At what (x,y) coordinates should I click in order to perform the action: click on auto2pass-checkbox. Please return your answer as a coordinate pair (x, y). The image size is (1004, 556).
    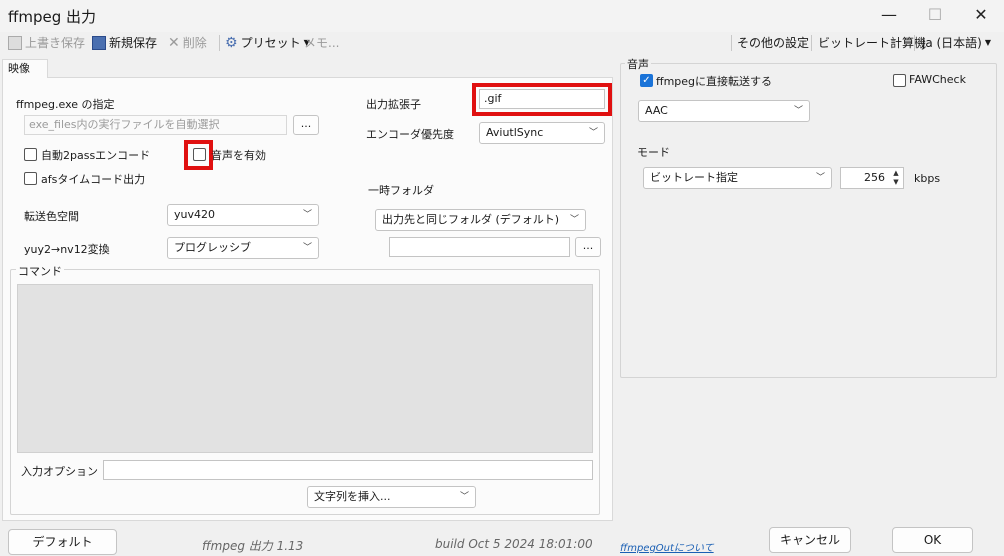
    Looking at the image, I should click on (30, 154).